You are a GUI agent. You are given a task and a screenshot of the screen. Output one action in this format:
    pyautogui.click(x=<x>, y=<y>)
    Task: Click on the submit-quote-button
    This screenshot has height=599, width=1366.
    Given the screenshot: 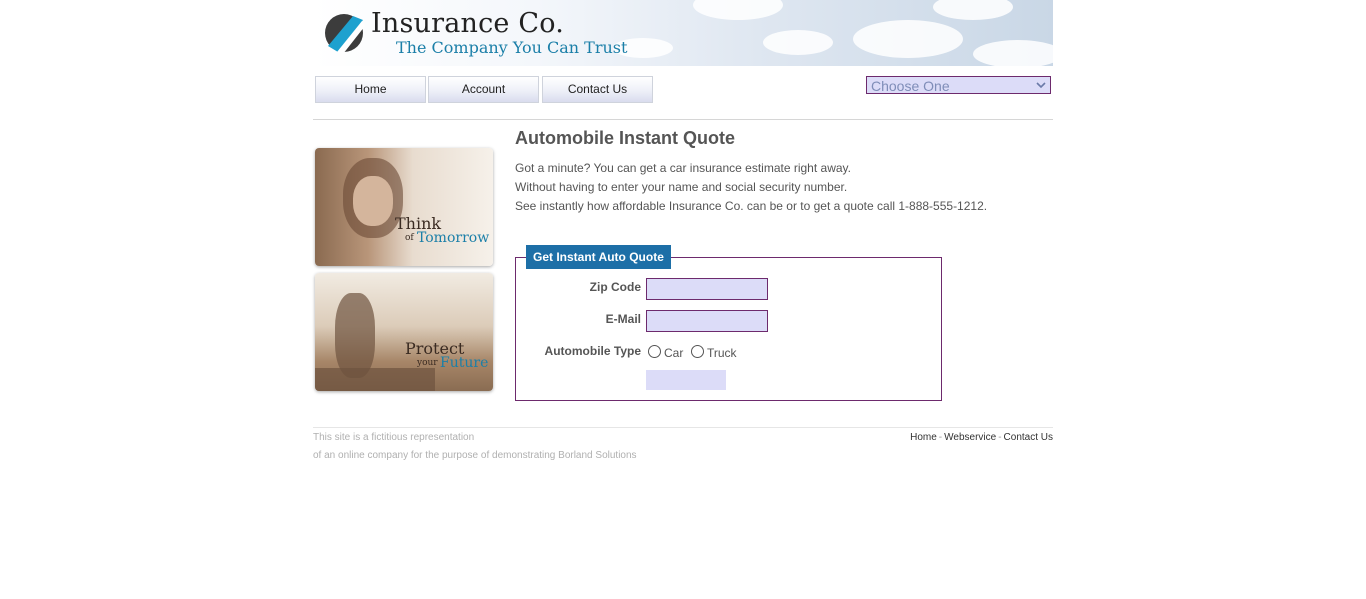 What is the action you would take?
    pyautogui.click(x=686, y=380)
    